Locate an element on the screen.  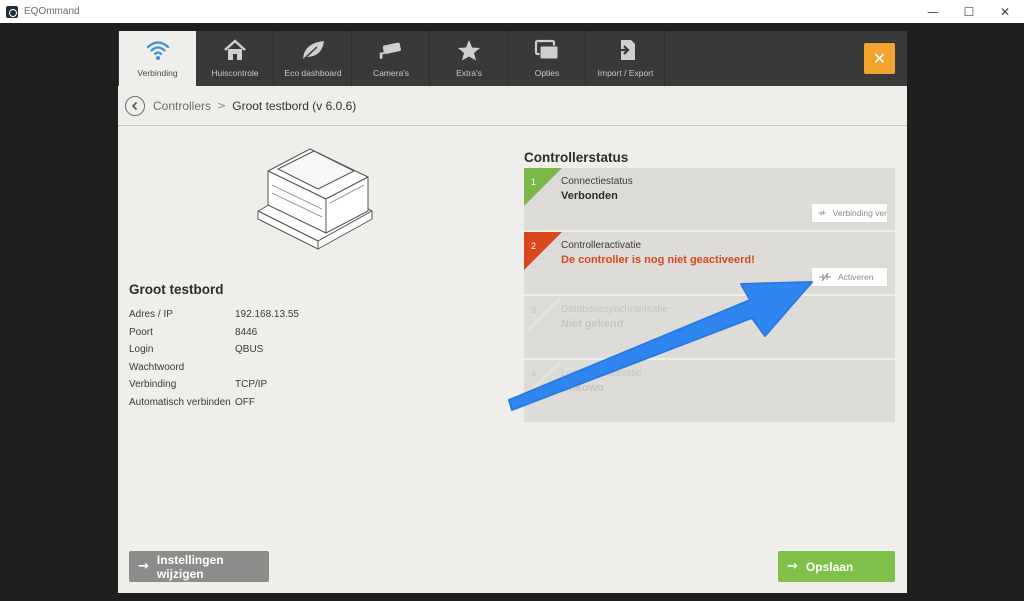
button-label: Opslaan is located at coordinates (829, 566).